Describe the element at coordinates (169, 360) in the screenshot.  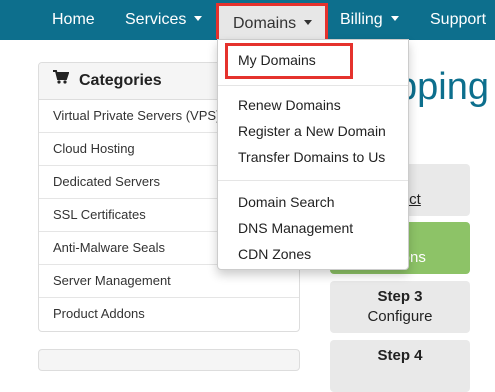
I see `secondary-panel` at that location.